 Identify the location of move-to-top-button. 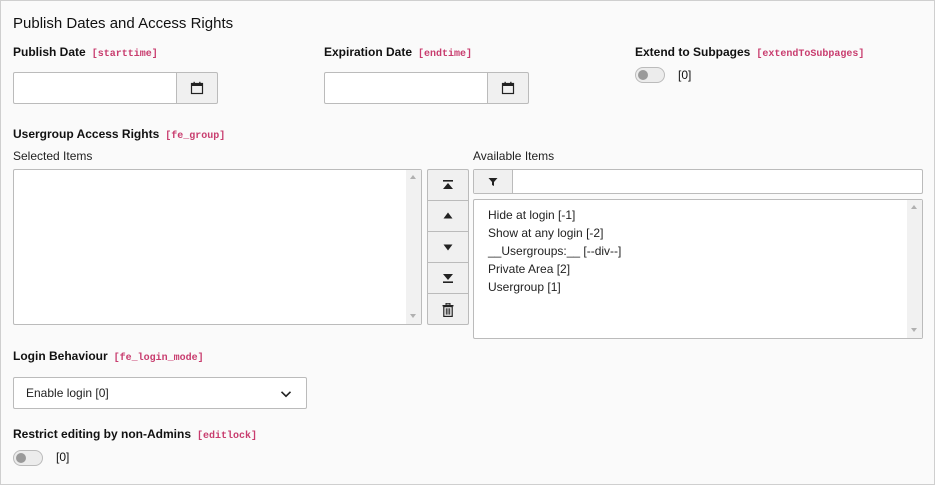
(448, 185).